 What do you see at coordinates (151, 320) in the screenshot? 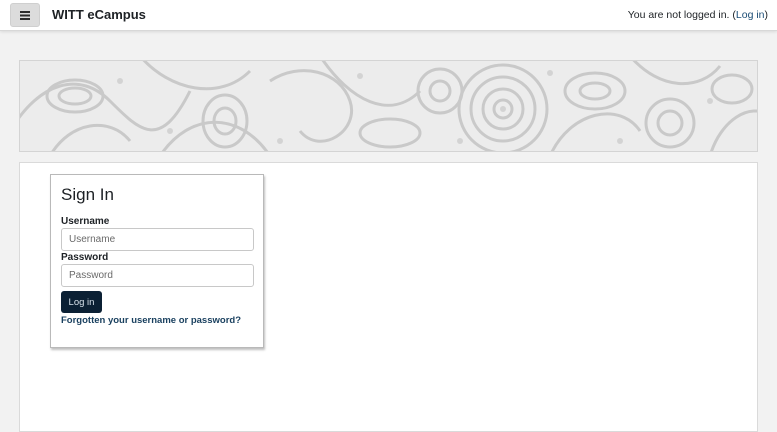
I see `forgot-credentials-link: Forgotten your username or password?` at bounding box center [151, 320].